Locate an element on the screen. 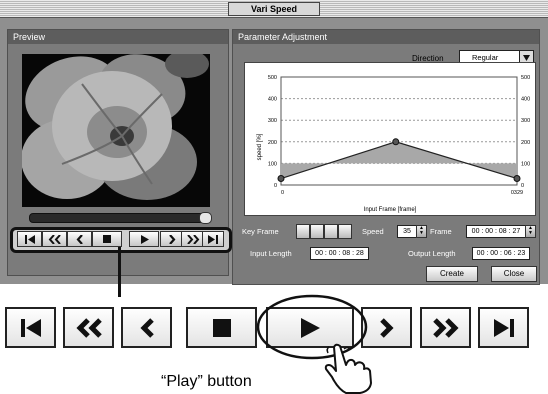 The height and width of the screenshot is (394, 548). x-tick-label: 0329 is located at coordinates (517, 193).